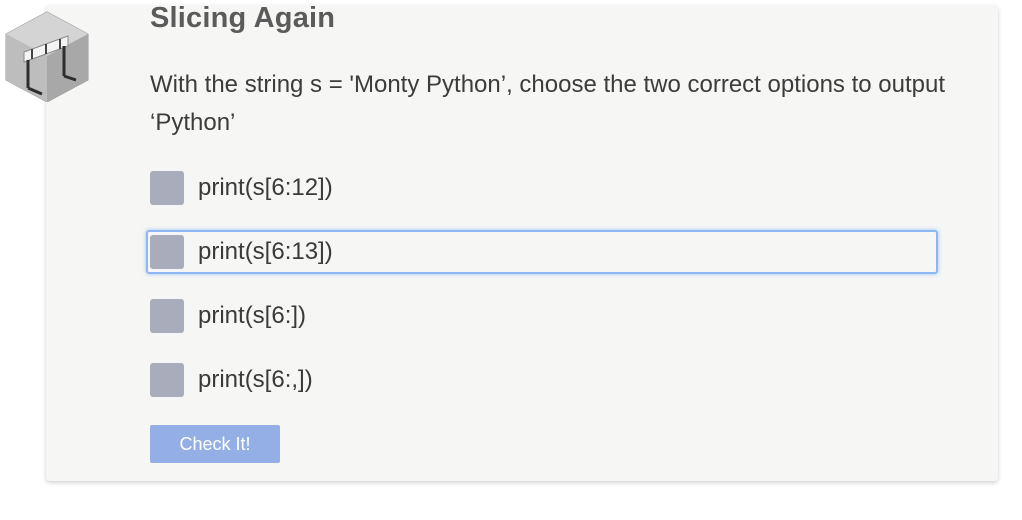 This screenshot has width=1022, height=520. What do you see at coordinates (47, 56) in the screenshot?
I see `hurdle-cube-icon` at bounding box center [47, 56].